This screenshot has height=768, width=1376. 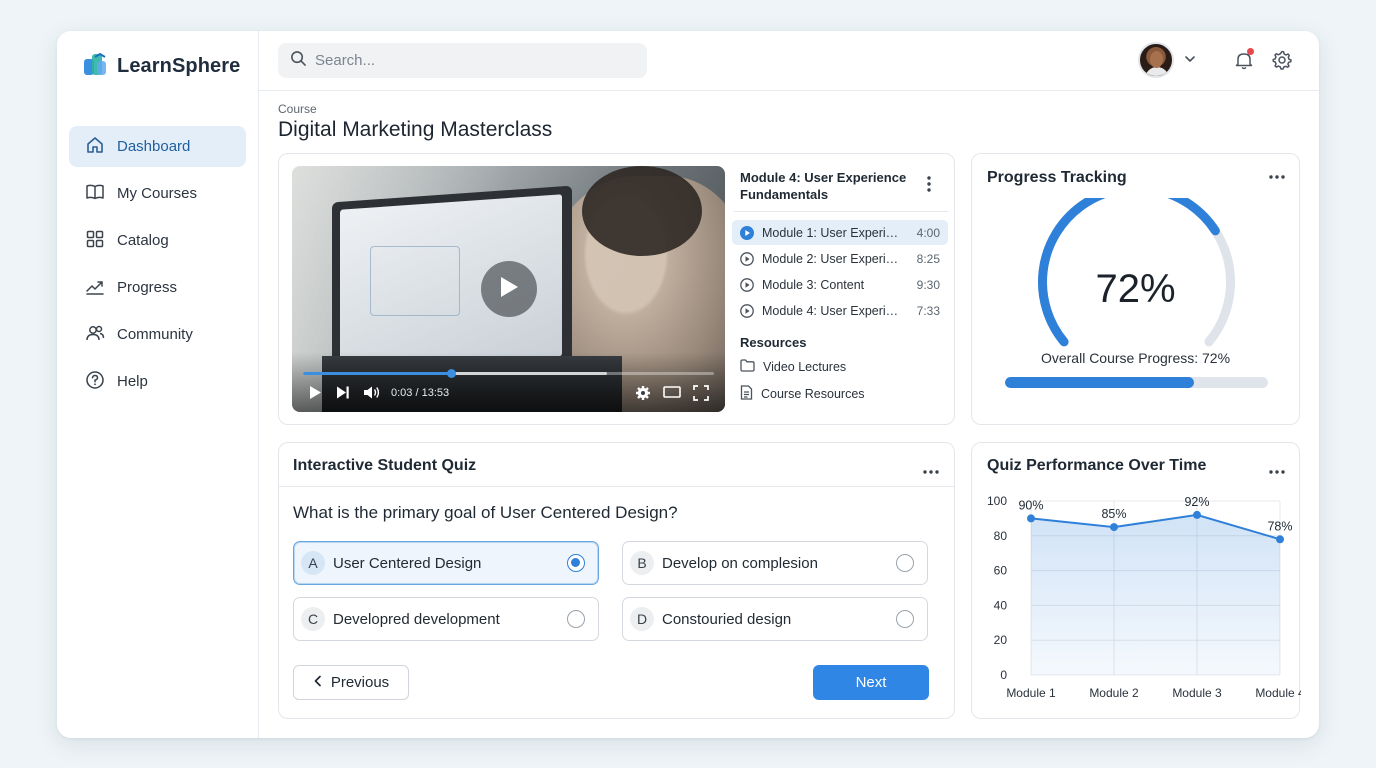 I want to click on video-controls-shade, so click(x=508, y=382).